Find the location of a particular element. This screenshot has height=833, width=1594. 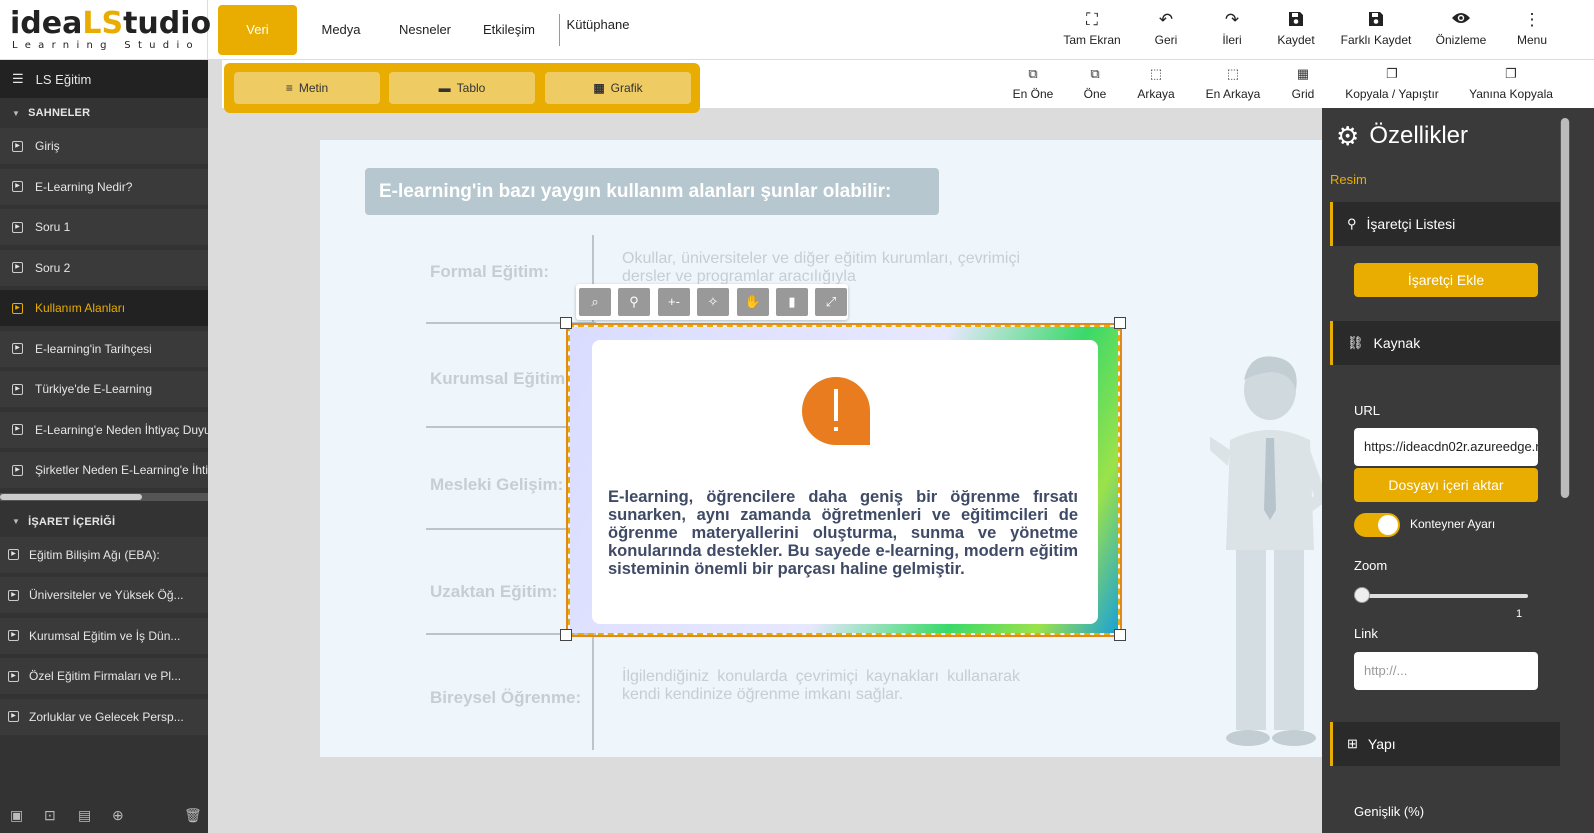

zoom-slider-handle is located at coordinates (1362, 595).